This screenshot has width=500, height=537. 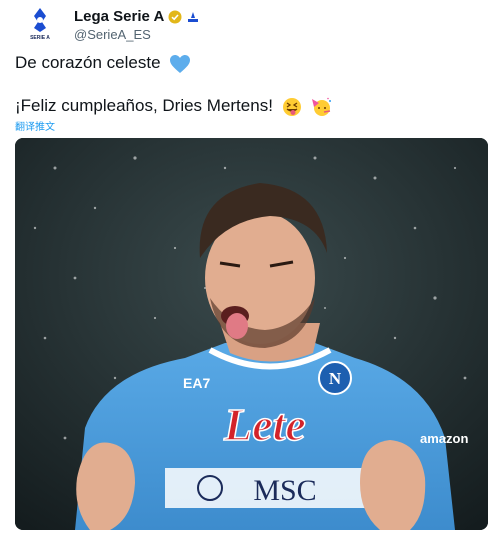 What do you see at coordinates (291, 106) in the screenshot?
I see `squinting-tongue-face-icon` at bounding box center [291, 106].